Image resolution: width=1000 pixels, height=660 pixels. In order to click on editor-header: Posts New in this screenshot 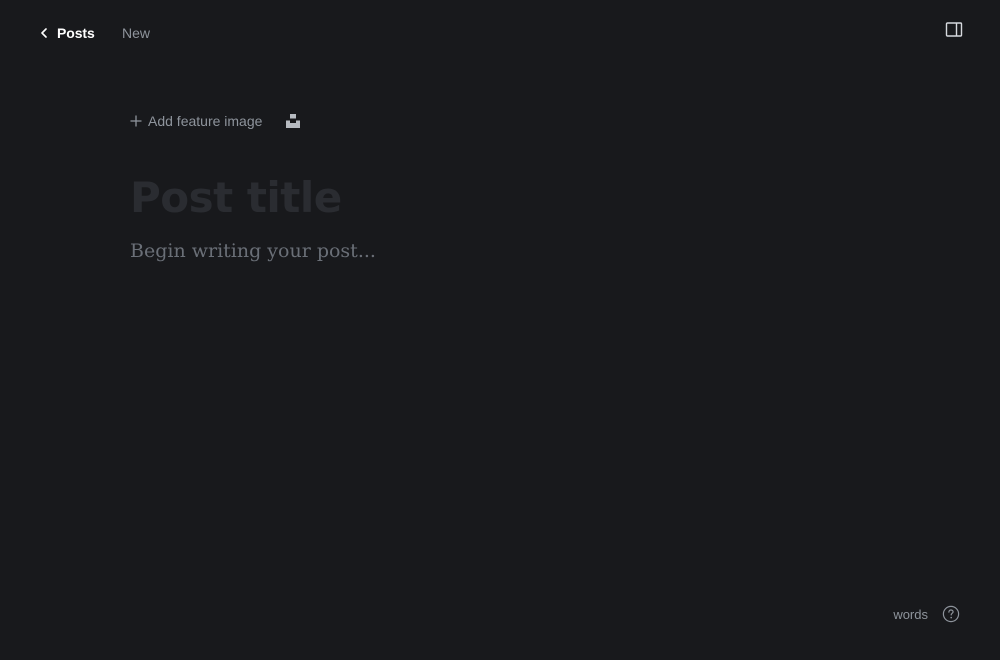, I will do `click(500, 33)`.